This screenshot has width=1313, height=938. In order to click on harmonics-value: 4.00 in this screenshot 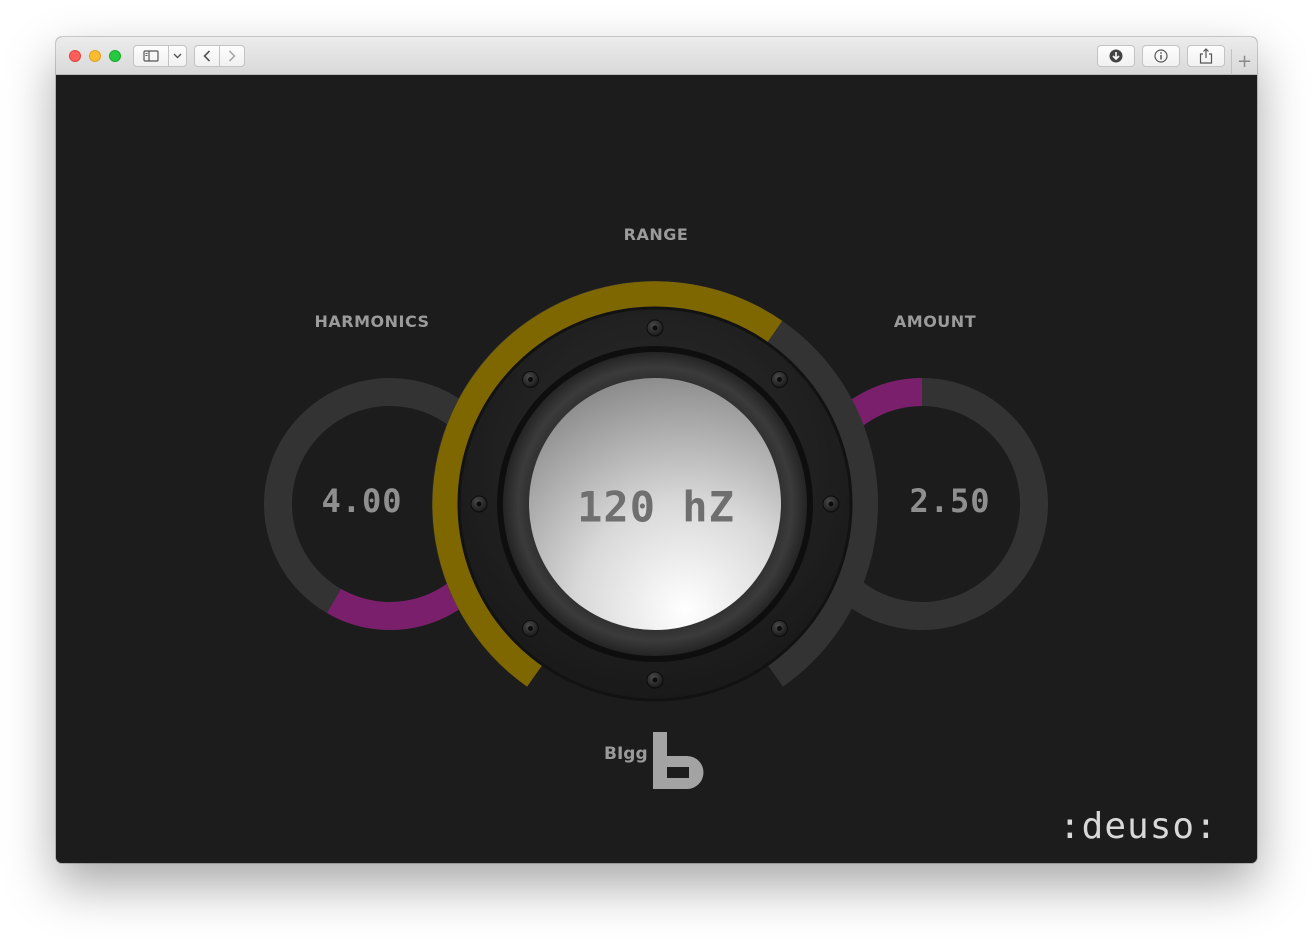, I will do `click(362, 501)`.